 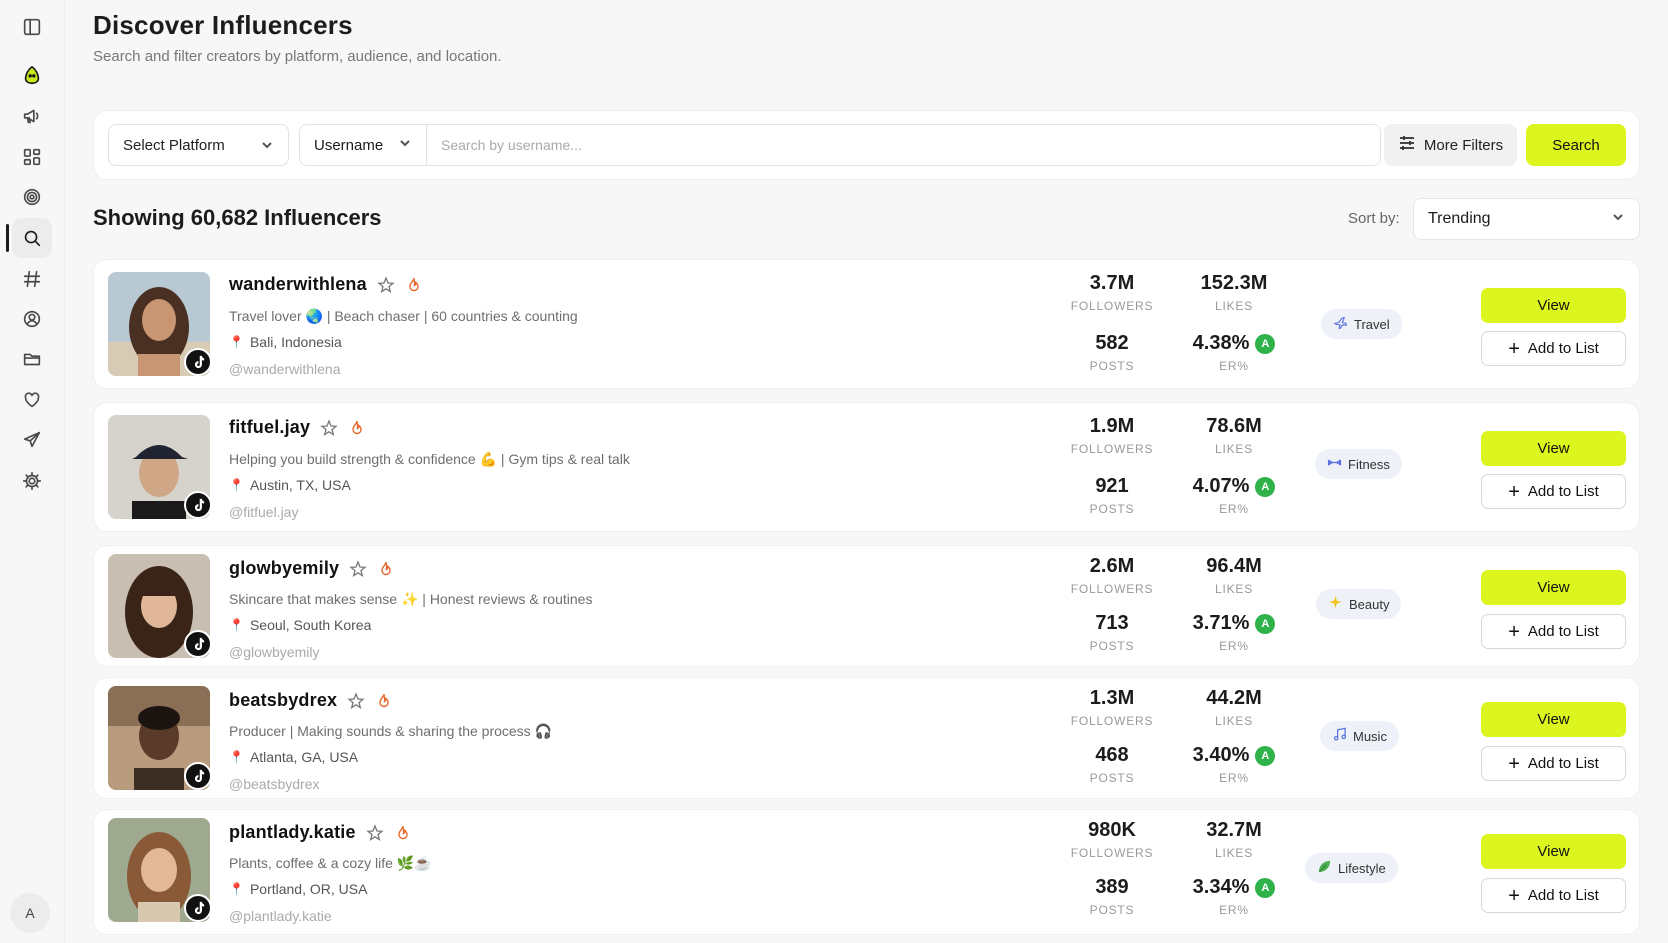 I want to click on location-text: Portland, OR, USA, so click(x=308, y=889).